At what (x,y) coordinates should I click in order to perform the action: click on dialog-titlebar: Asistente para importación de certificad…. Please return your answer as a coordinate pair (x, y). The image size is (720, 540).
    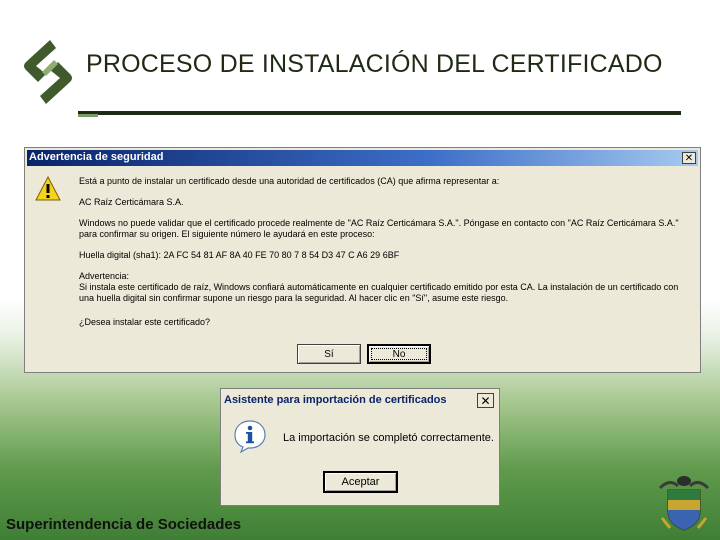
    Looking at the image, I should click on (360, 400).